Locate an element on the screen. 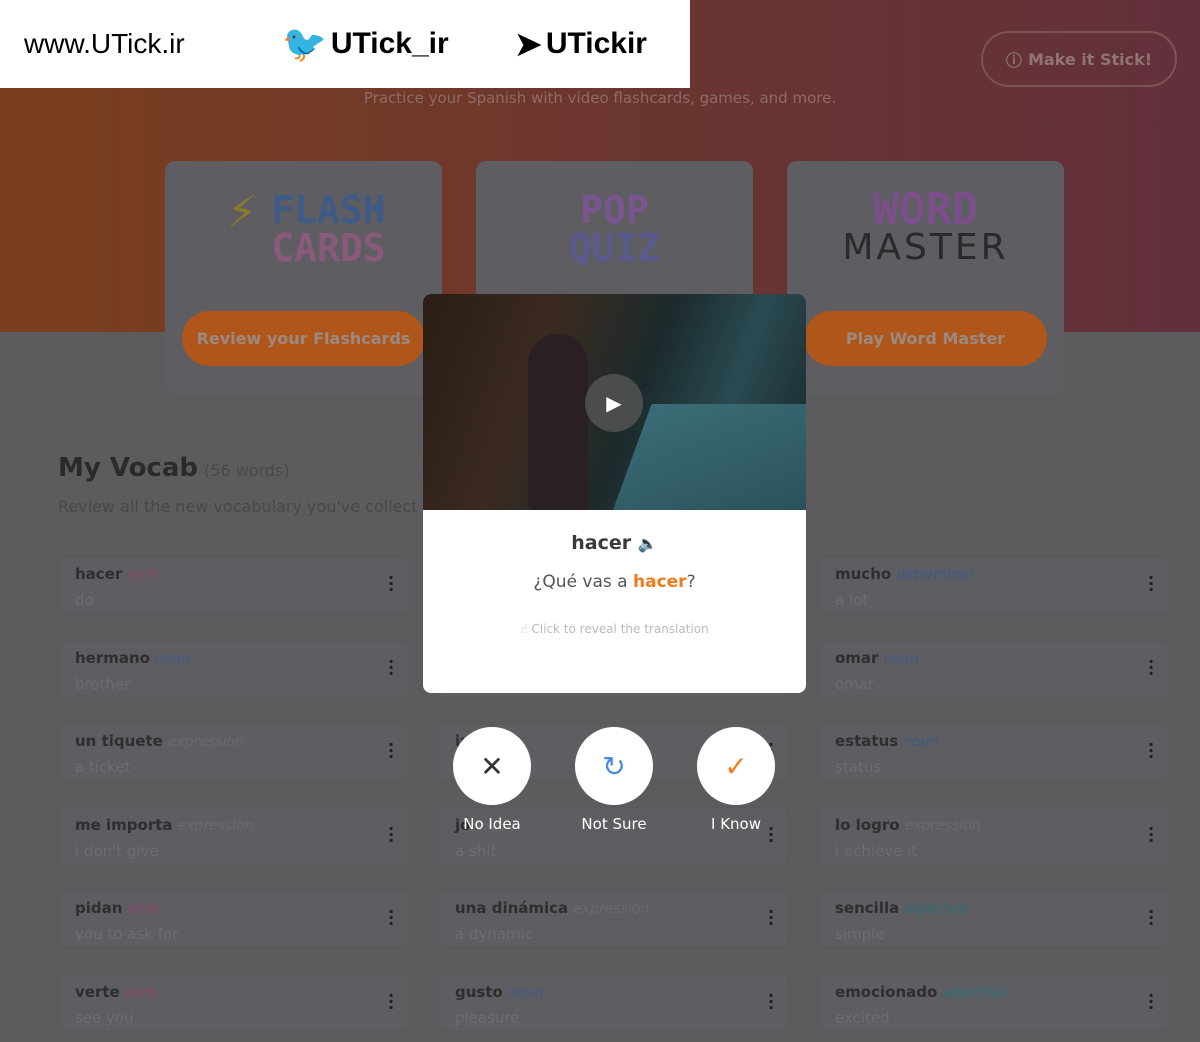 Image resolution: width=1200 pixels, height=1042 pixels. vocab-translation: you to ask for is located at coordinates (127, 934).